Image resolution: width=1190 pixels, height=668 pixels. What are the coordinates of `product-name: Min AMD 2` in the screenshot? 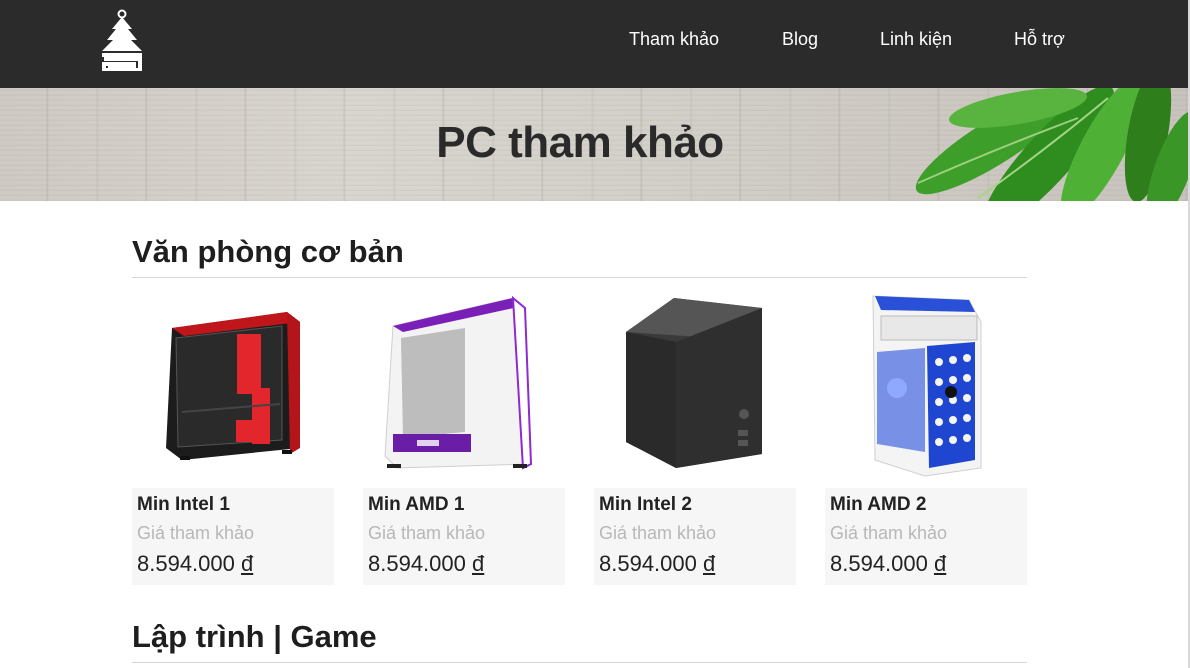 It's located at (878, 504).